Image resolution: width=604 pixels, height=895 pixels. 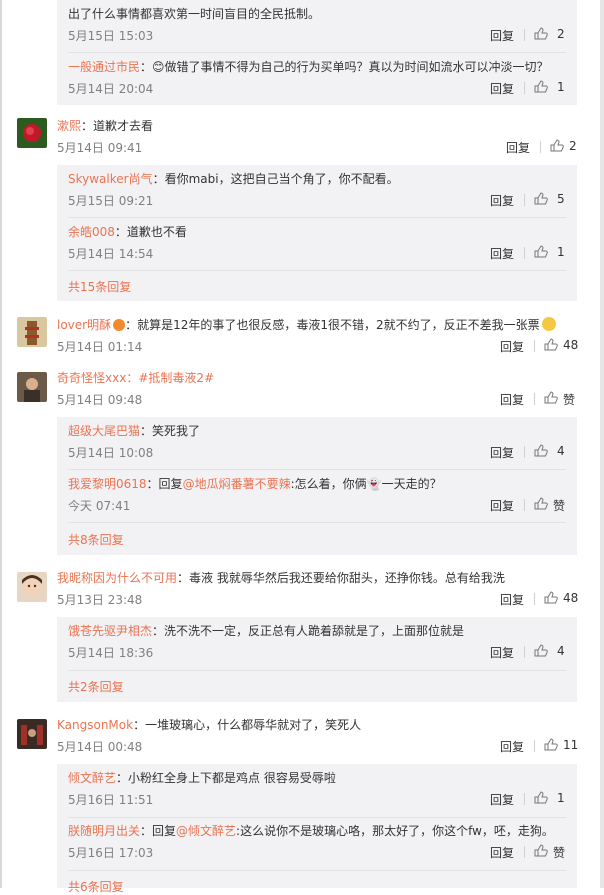 I want to click on mention-link: @地瓜焖番薯不要辣, so click(x=237, y=484).